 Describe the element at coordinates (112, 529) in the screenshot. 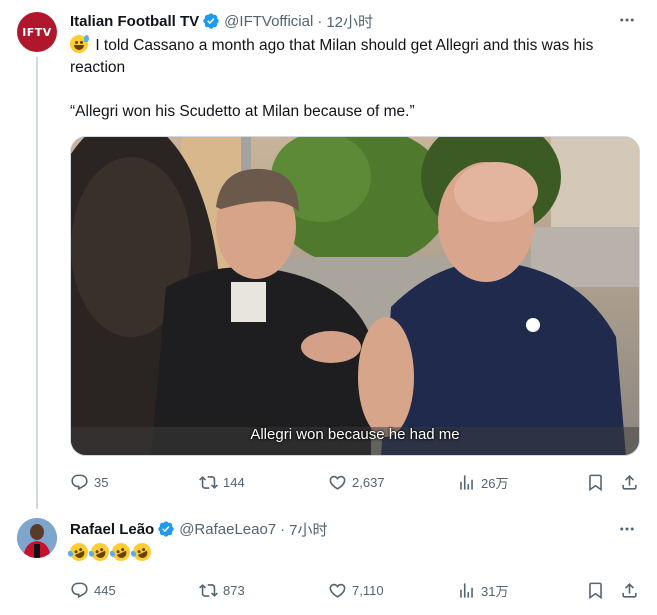

I see `author-name: Rafael Leão` at that location.